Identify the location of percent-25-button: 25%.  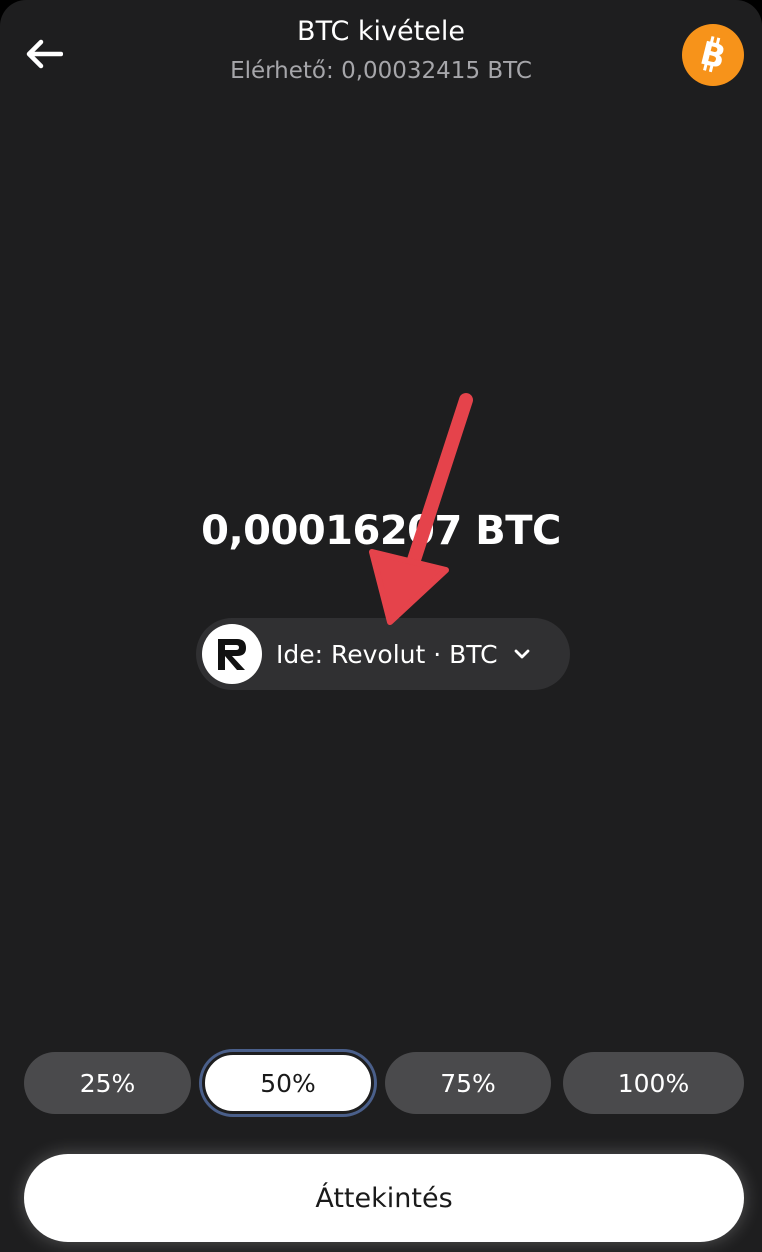
(107, 1083).